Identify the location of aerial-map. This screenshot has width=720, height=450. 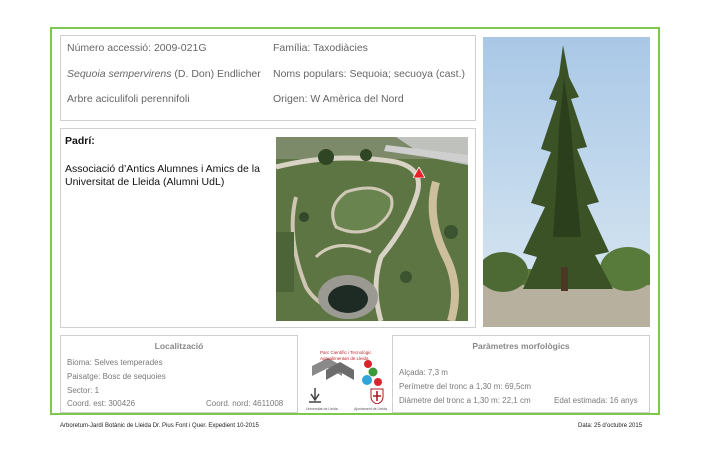
(372, 229).